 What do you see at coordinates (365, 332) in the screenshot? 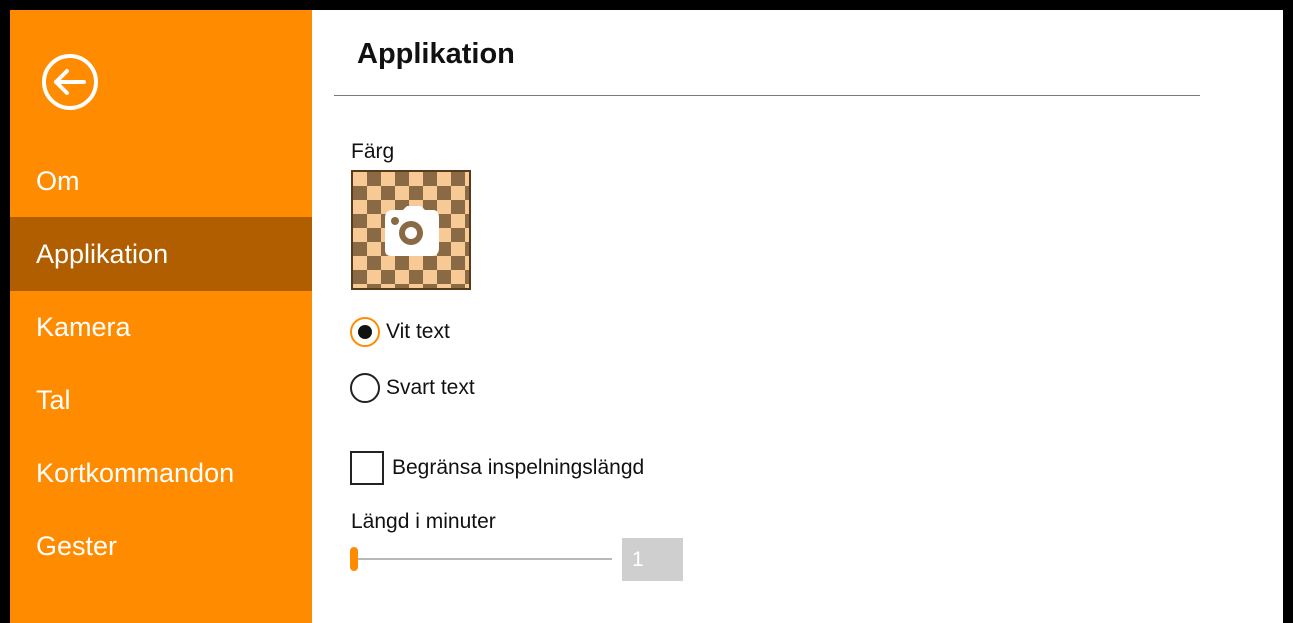
I see `radio-button-checked` at bounding box center [365, 332].